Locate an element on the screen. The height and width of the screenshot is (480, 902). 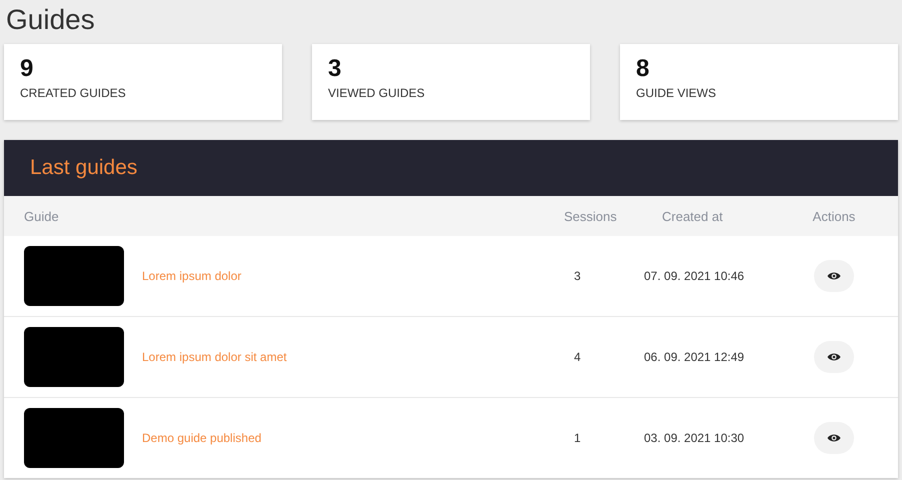
stat-label: GUIDE VIEWS is located at coordinates (677, 93).